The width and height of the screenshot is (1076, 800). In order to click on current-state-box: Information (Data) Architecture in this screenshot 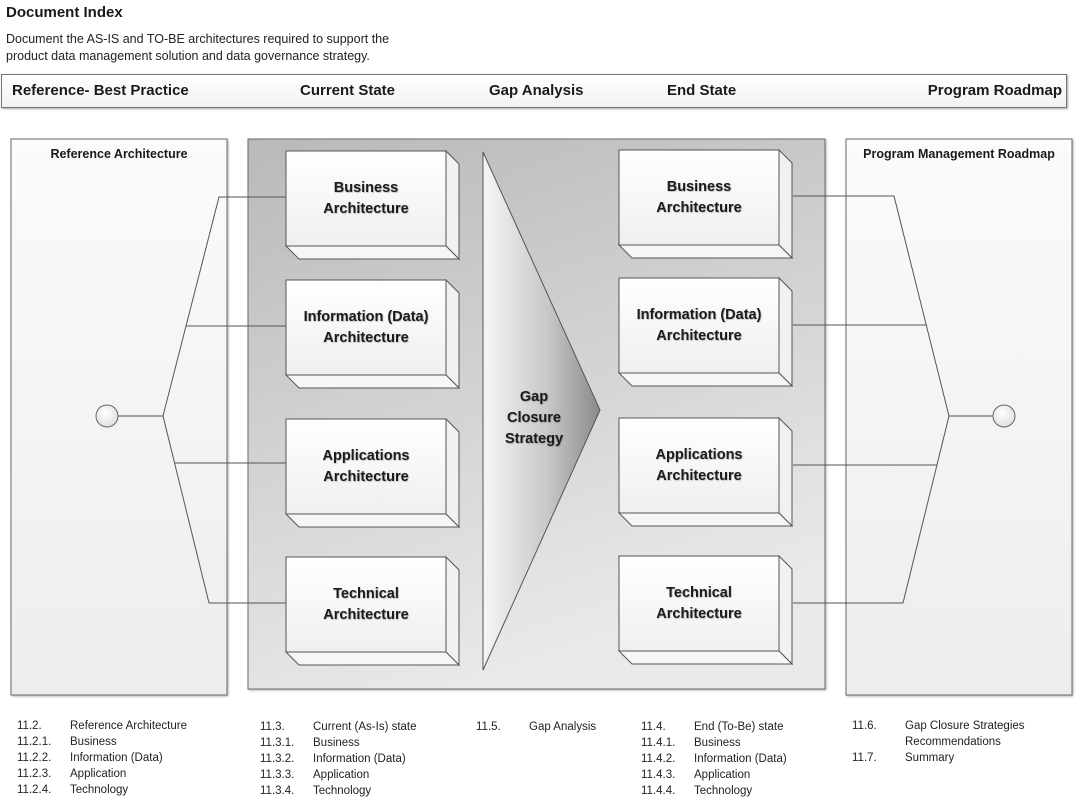, I will do `click(372, 334)`.